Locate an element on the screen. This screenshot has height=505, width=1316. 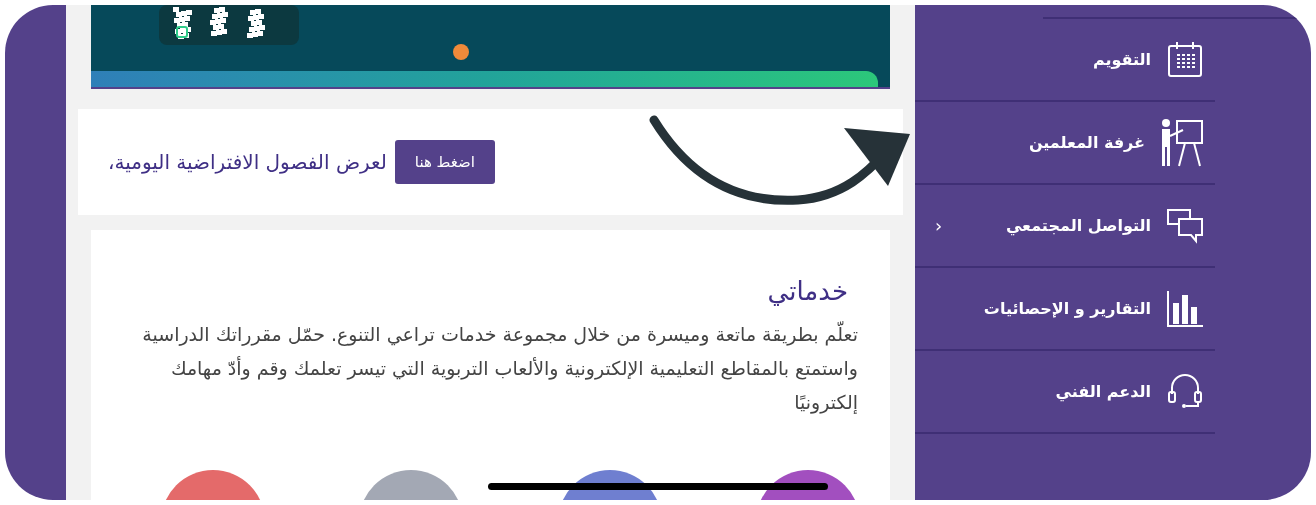
sidebar-item: الدعم الفني is located at coordinates (1065, 392).